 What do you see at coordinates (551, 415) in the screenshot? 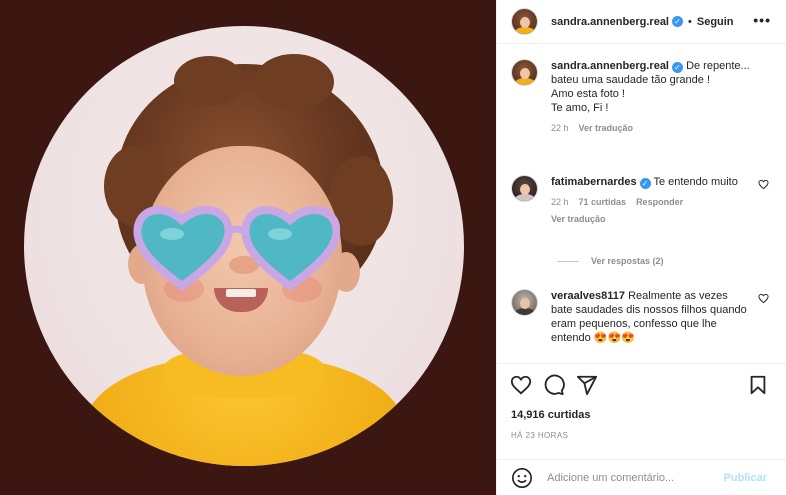
I see `likes-count: 14,916 curtidas` at bounding box center [551, 415].